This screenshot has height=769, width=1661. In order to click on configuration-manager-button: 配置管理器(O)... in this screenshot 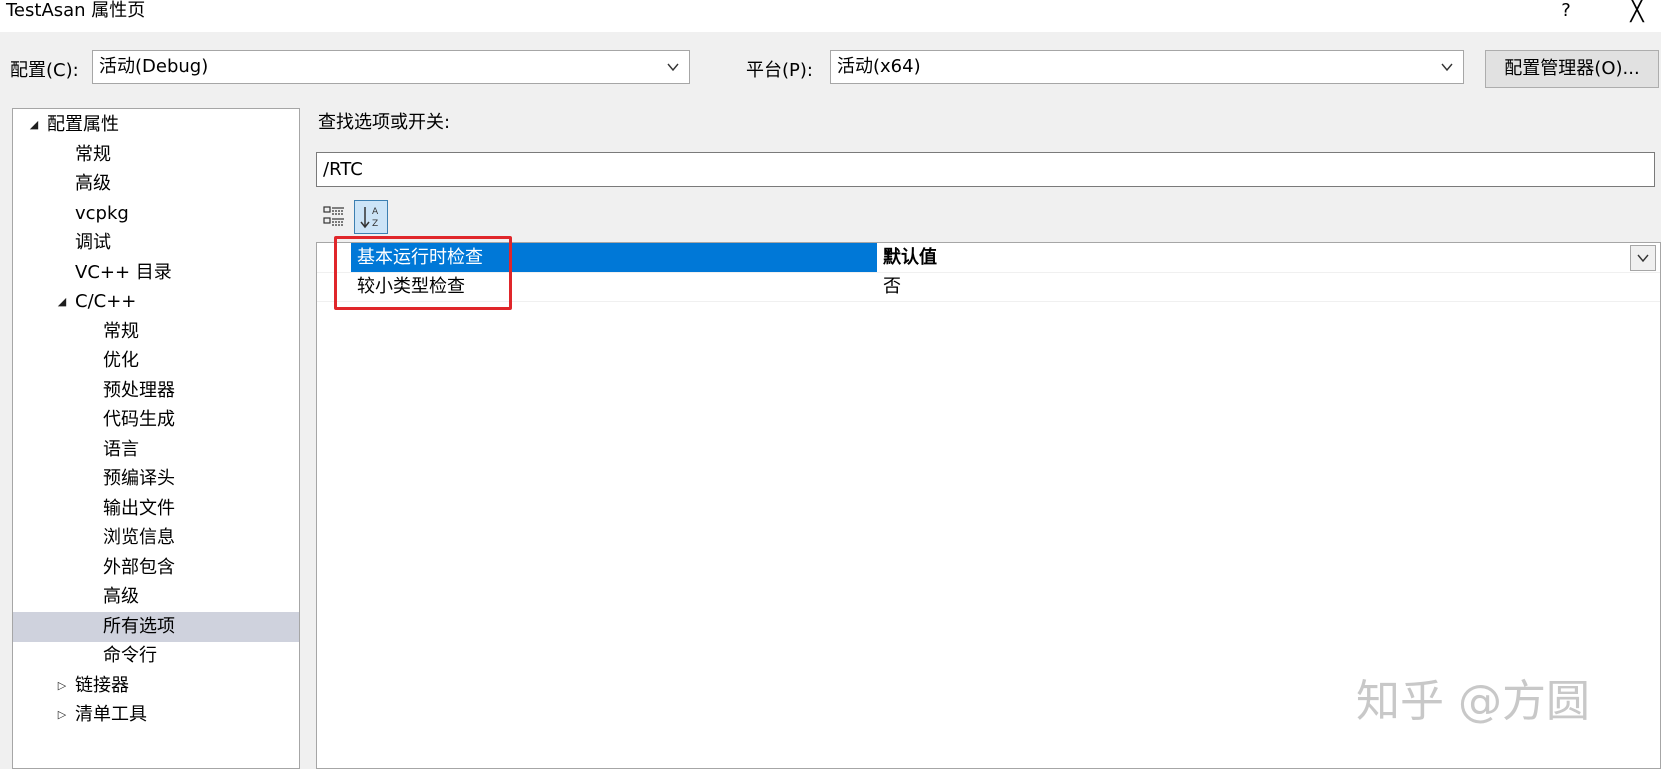, I will do `click(1572, 69)`.